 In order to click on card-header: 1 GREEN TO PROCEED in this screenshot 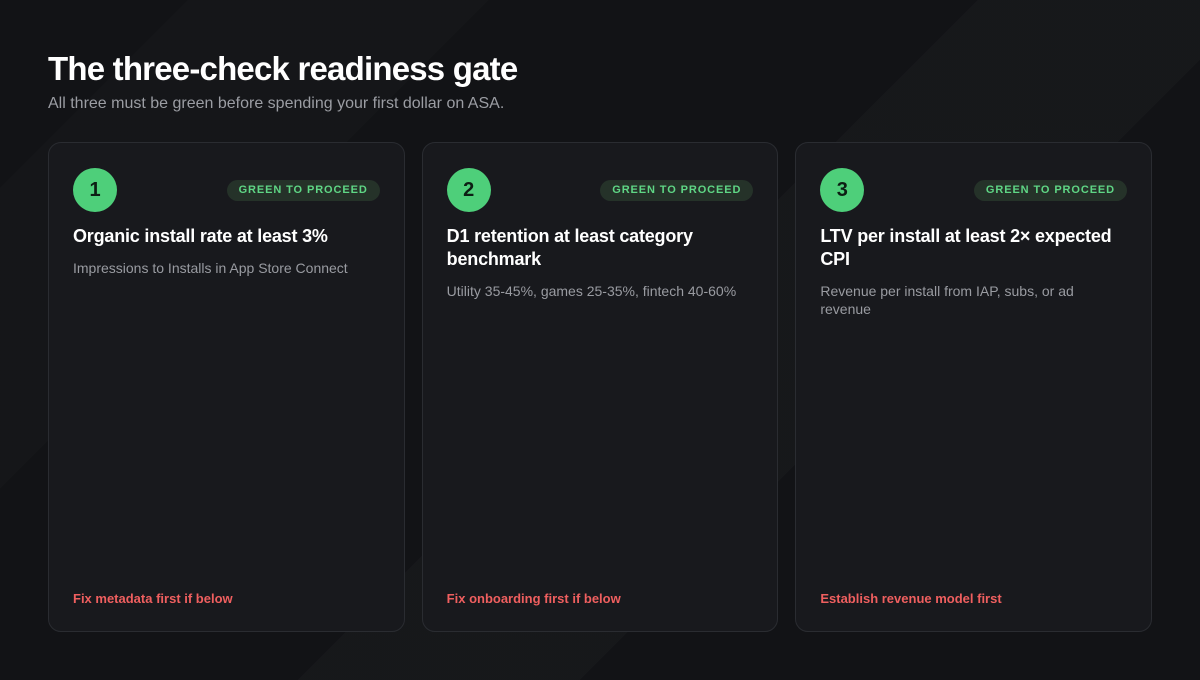, I will do `click(226, 190)`.